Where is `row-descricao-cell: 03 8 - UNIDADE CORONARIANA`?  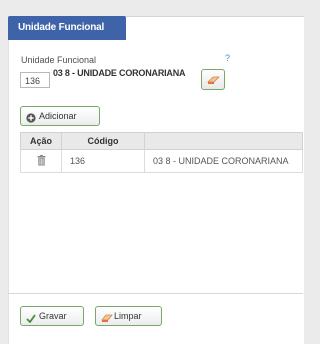
row-descricao-cell: 03 8 - UNIDADE CORONARIANA is located at coordinates (223, 161).